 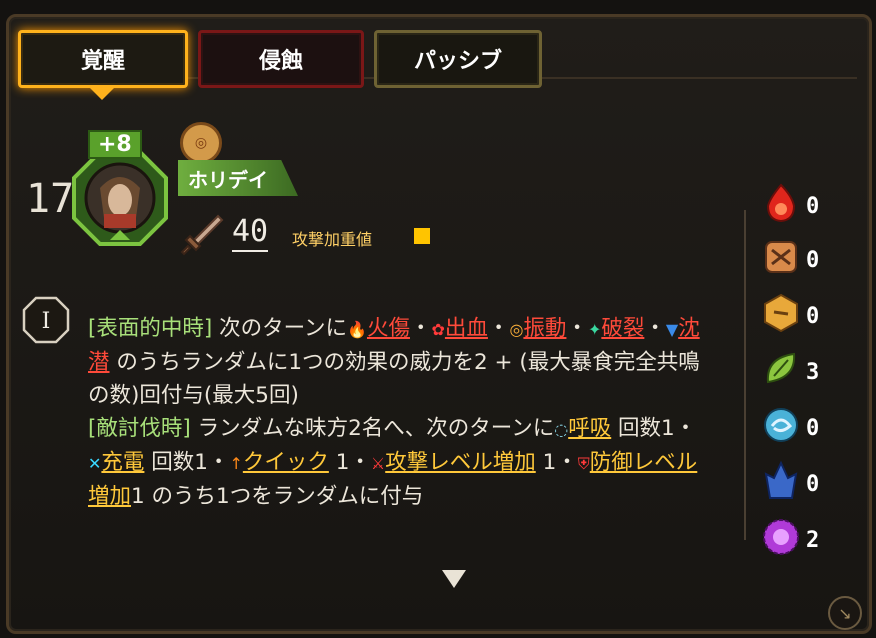 I want to click on tab-corrosion-label: 侵蝕, so click(x=280, y=61).